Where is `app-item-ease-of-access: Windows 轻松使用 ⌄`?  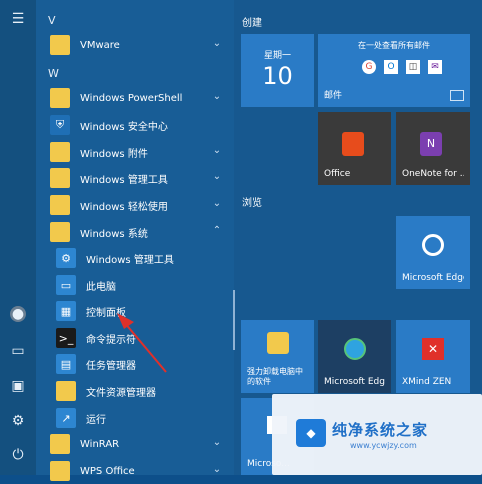
app-item-ease-of-access: Windows 轻松使用 ⌄ is located at coordinates (135, 205).